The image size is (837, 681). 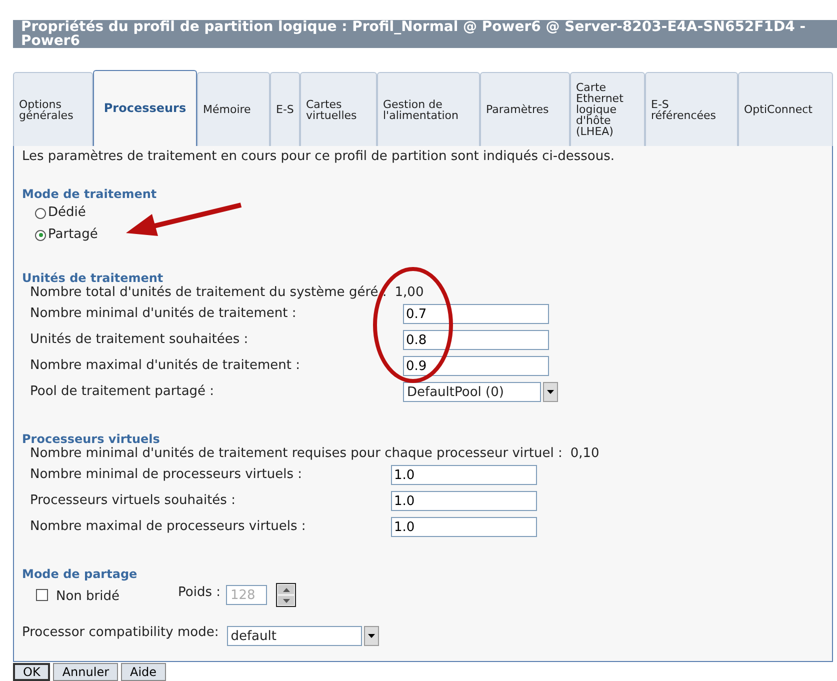 I want to click on radio-option: Dédié, so click(x=60, y=213).